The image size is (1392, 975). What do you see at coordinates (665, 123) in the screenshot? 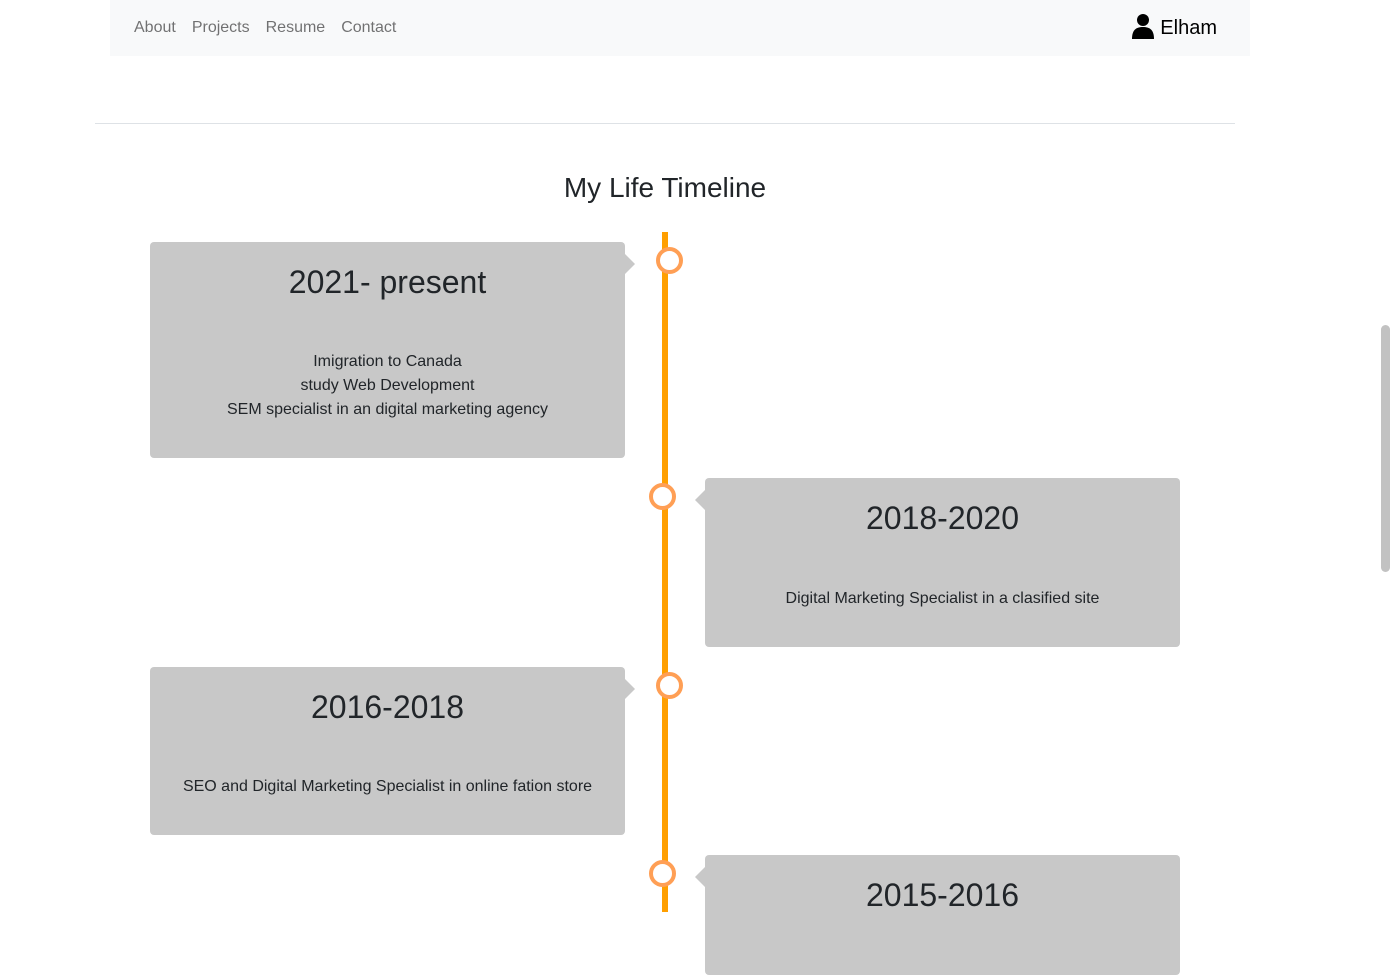
I see `section-divider` at bounding box center [665, 123].